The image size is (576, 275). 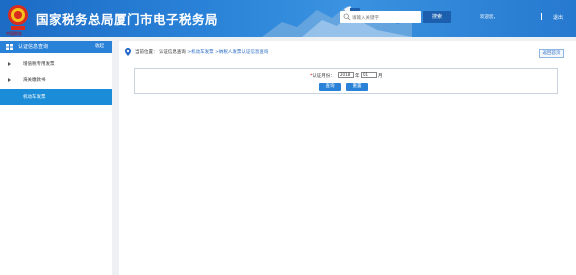 I want to click on query-panel: *认证月份： 2018 年 01 月 查询 重置, so click(x=346, y=81).